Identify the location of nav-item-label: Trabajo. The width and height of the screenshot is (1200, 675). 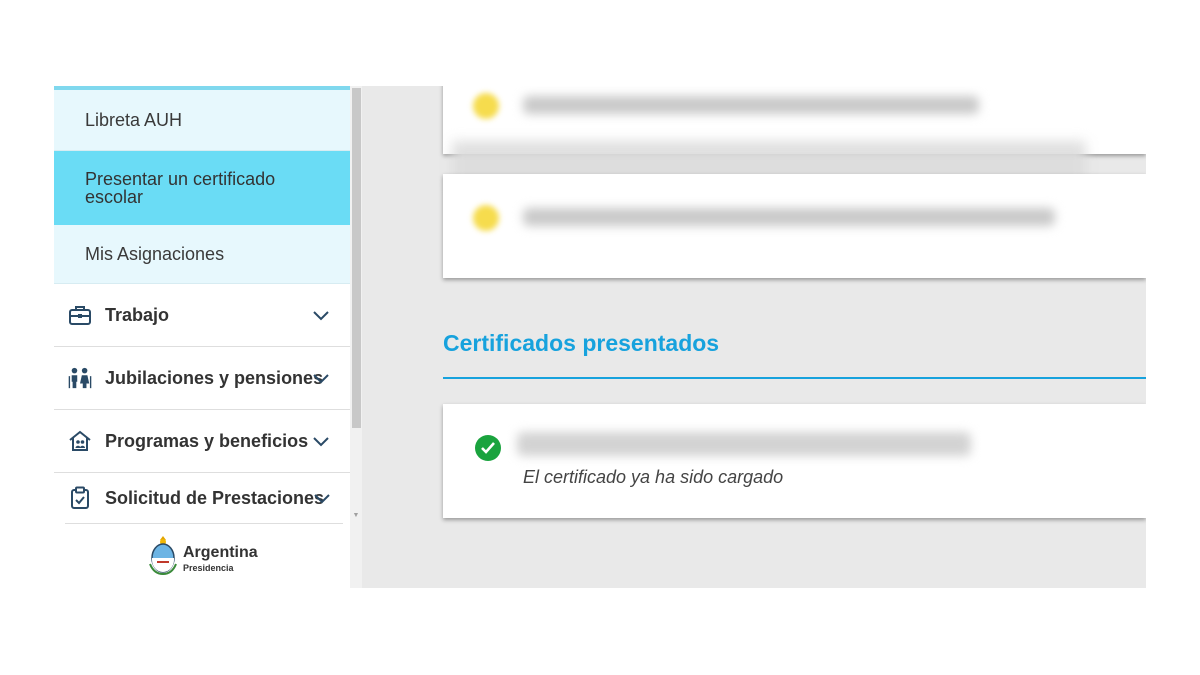
(137, 314).